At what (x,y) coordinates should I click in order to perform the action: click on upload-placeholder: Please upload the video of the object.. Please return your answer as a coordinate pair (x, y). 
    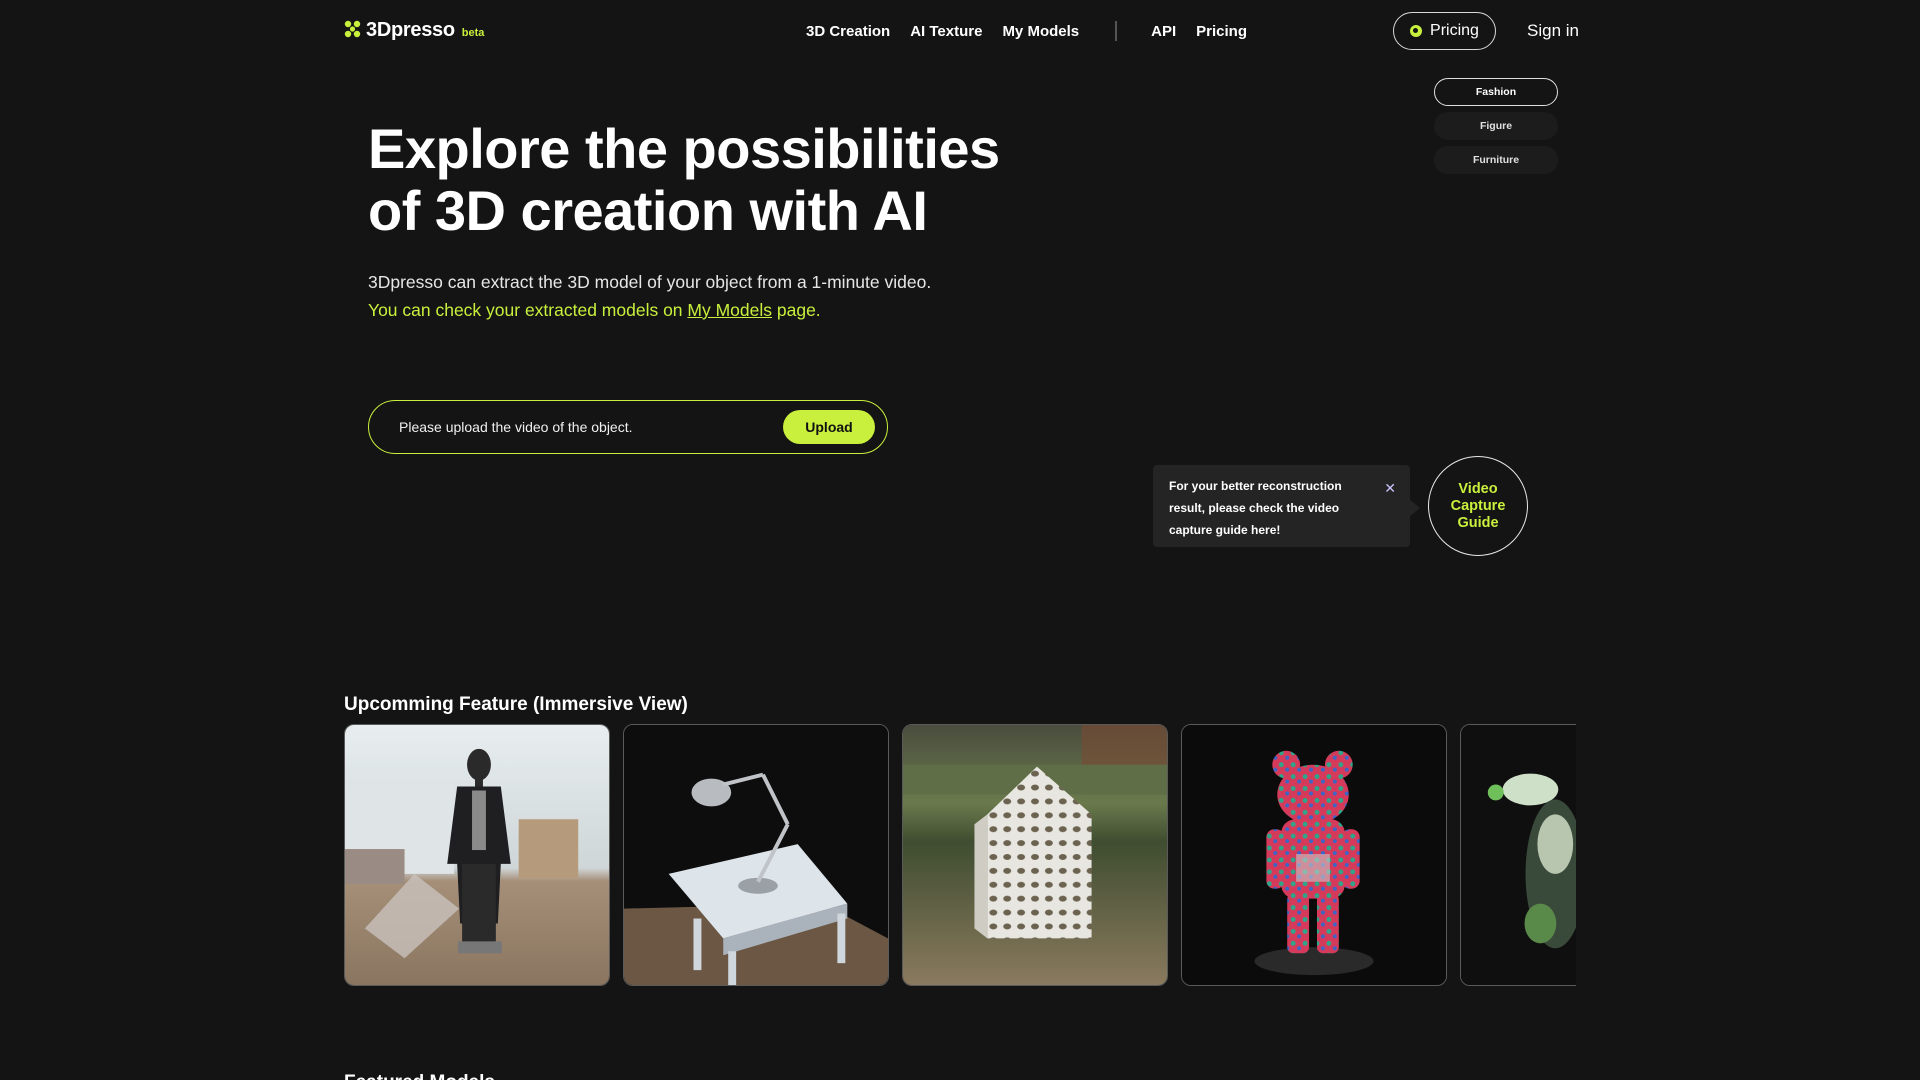
    Looking at the image, I should click on (516, 427).